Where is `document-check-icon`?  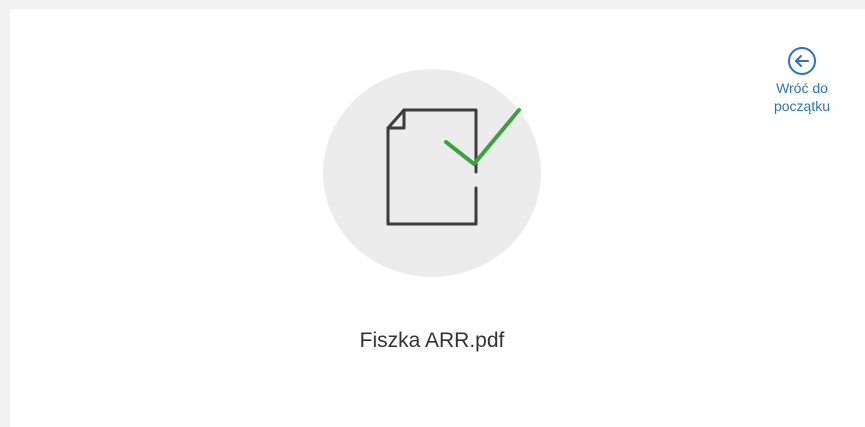 document-check-icon is located at coordinates (453, 167).